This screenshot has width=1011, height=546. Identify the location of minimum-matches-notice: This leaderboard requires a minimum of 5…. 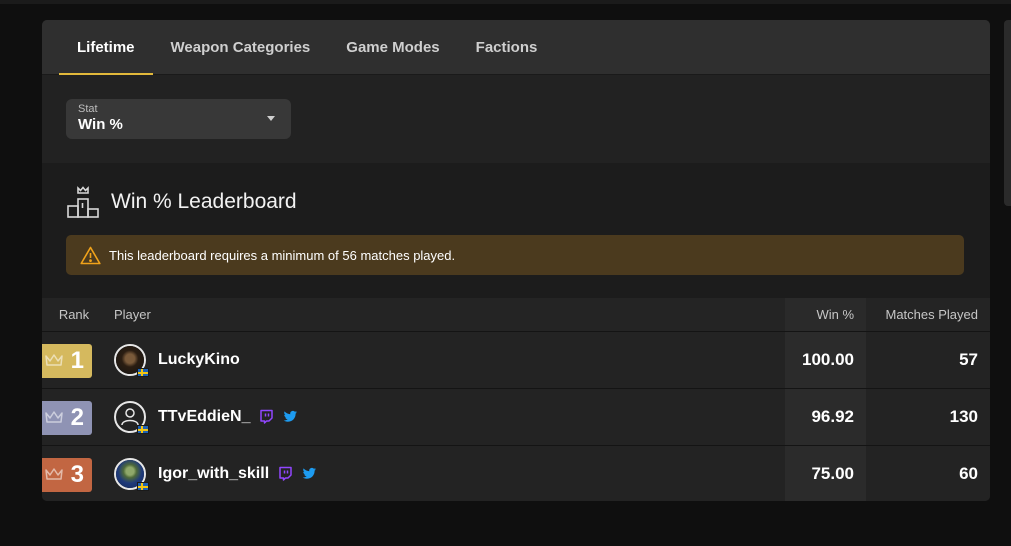
(515, 255).